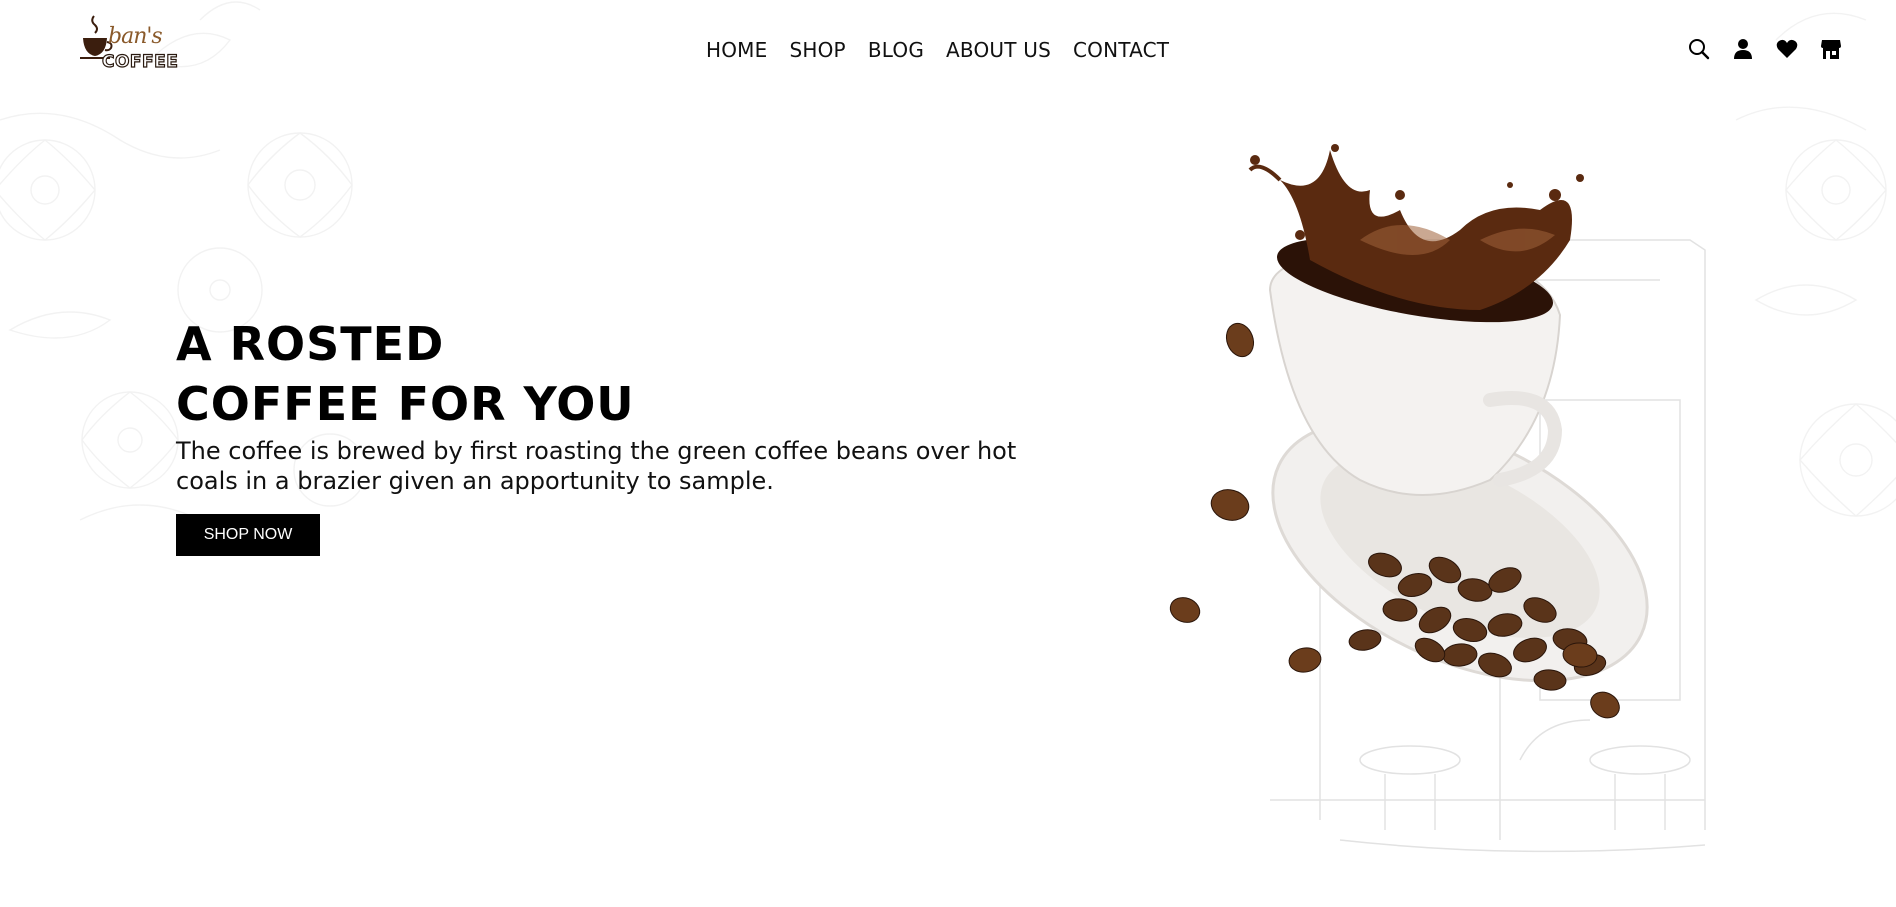 This screenshot has height=907, width=1896. What do you see at coordinates (140, 61) in the screenshot?
I see `brand-word: COFFEE` at bounding box center [140, 61].